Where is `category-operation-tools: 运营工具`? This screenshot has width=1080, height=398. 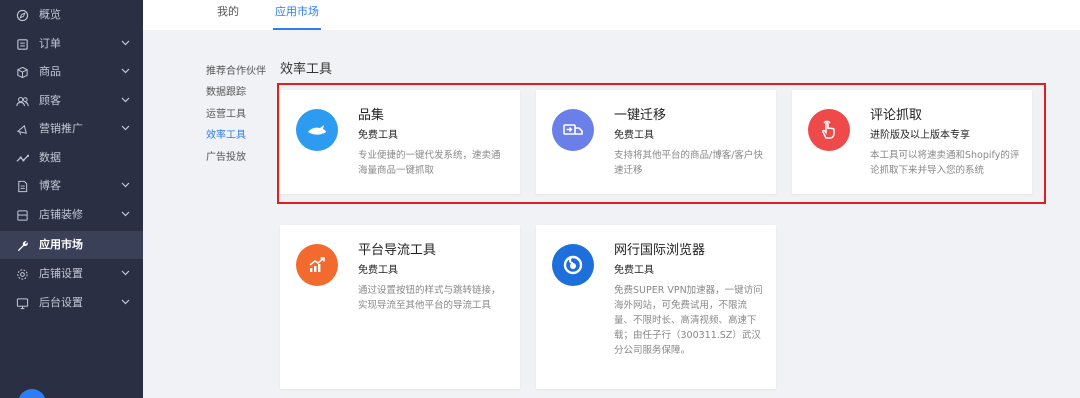
category-operation-tools: 运营工具 is located at coordinates (226, 114).